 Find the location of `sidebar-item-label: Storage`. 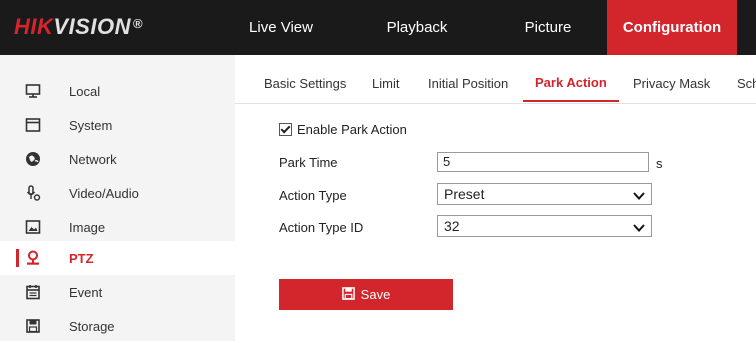

sidebar-item-label: Storage is located at coordinates (92, 326).